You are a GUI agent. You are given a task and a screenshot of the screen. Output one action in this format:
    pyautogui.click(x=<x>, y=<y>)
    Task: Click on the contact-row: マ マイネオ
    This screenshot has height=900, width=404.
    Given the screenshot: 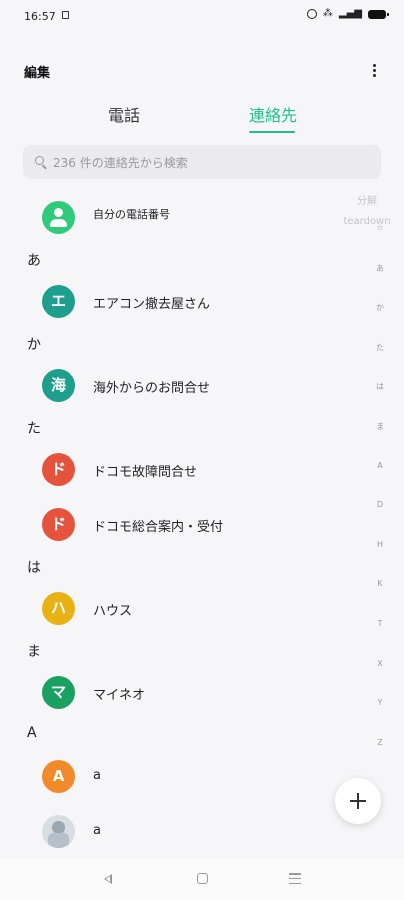 What is the action you would take?
    pyautogui.click(x=165, y=701)
    